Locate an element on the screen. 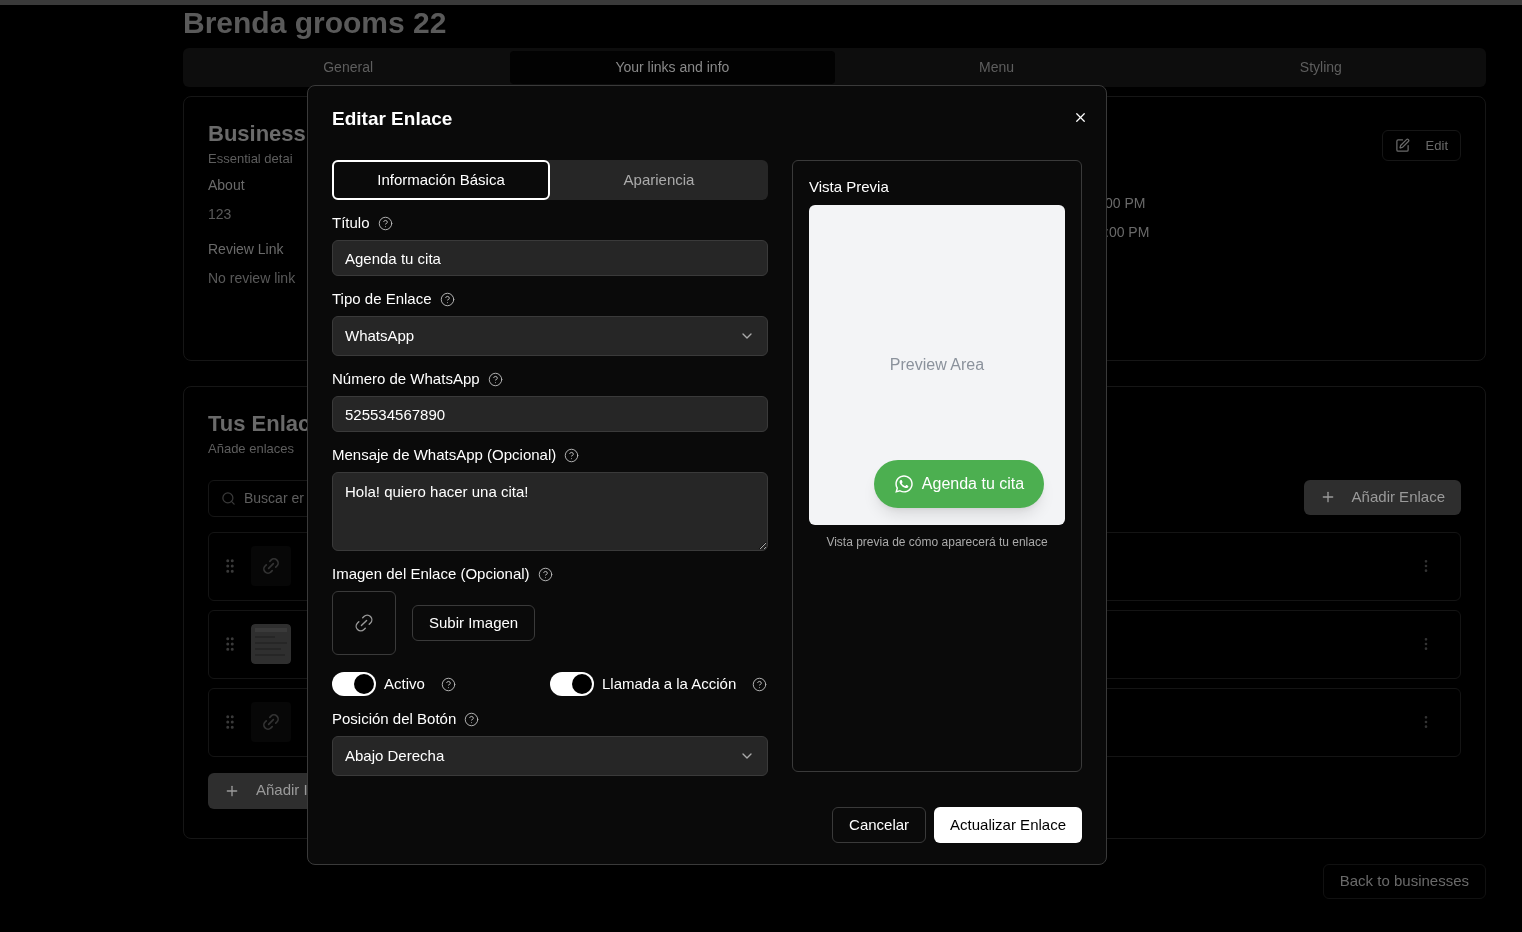 Image resolution: width=1522 pixels, height=932 pixels. field-label: Título is located at coordinates (351, 223).